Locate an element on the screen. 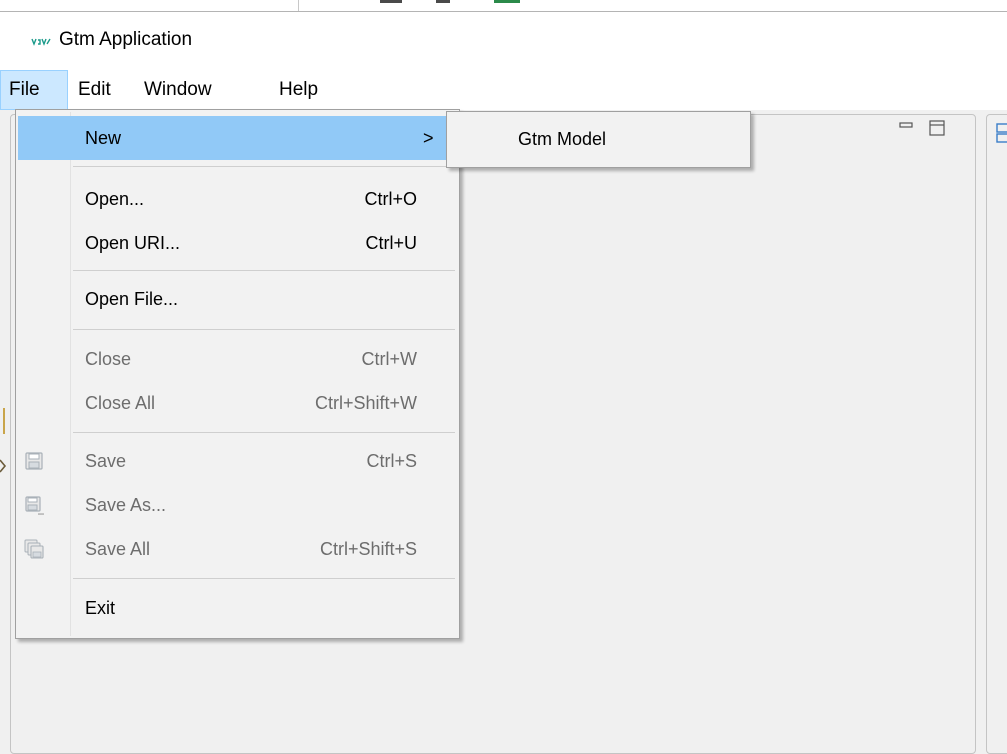  menu-item-open-uri: Open URI... Ctrl+U is located at coordinates (237, 243).